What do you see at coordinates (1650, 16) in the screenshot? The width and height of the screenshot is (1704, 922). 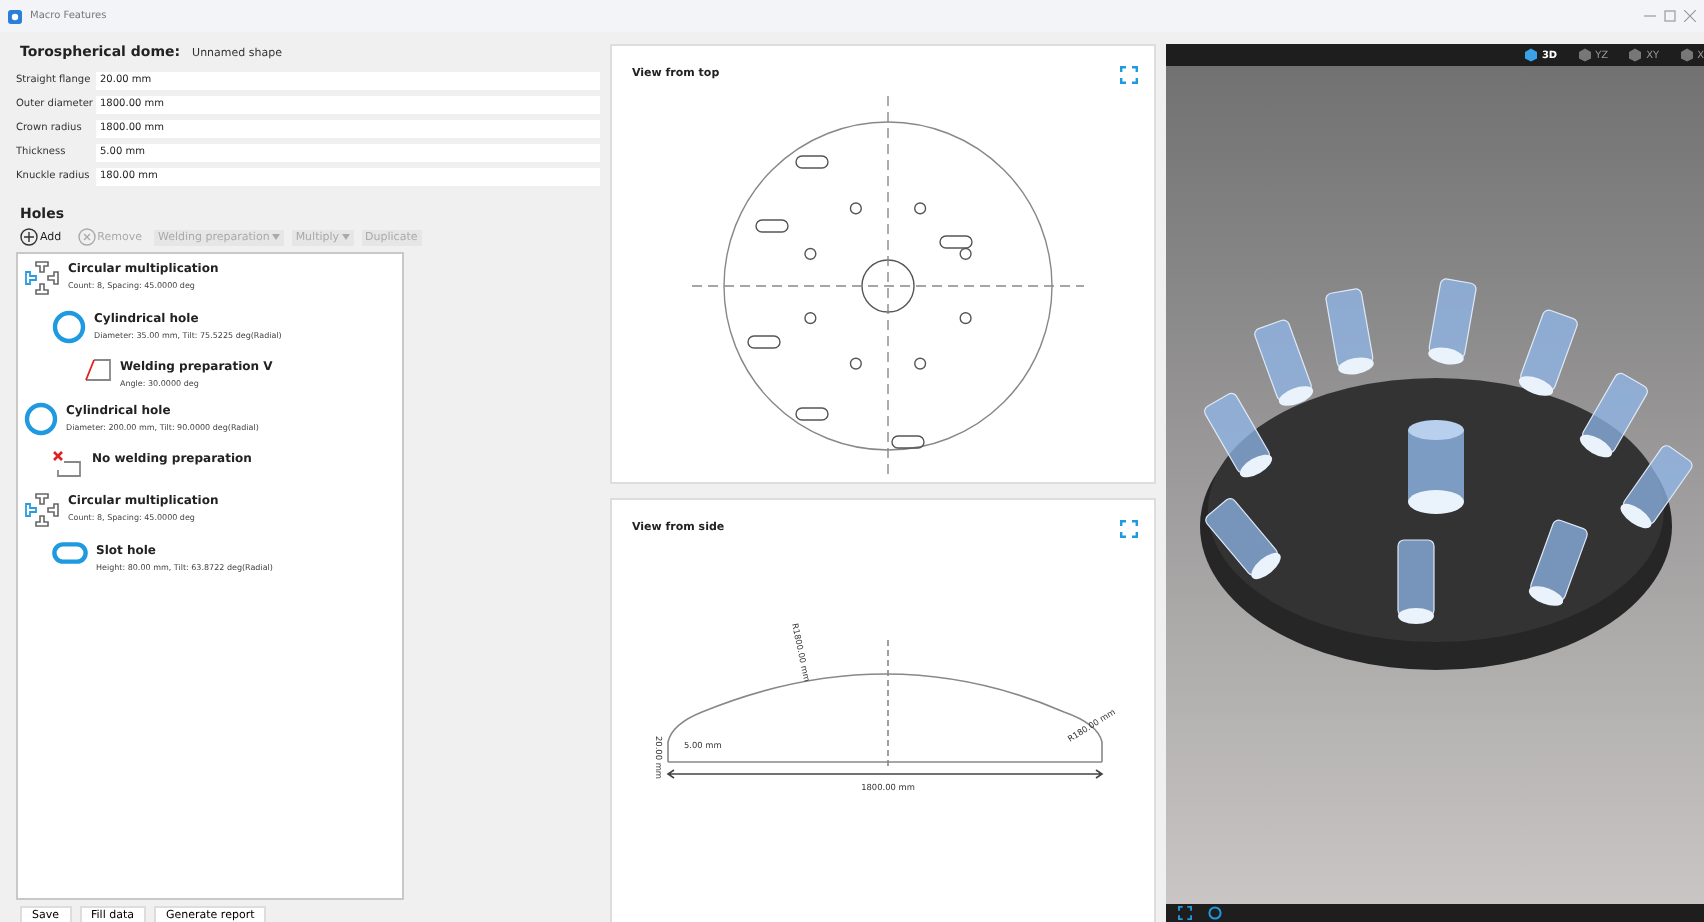 I see `minimize-icon` at bounding box center [1650, 16].